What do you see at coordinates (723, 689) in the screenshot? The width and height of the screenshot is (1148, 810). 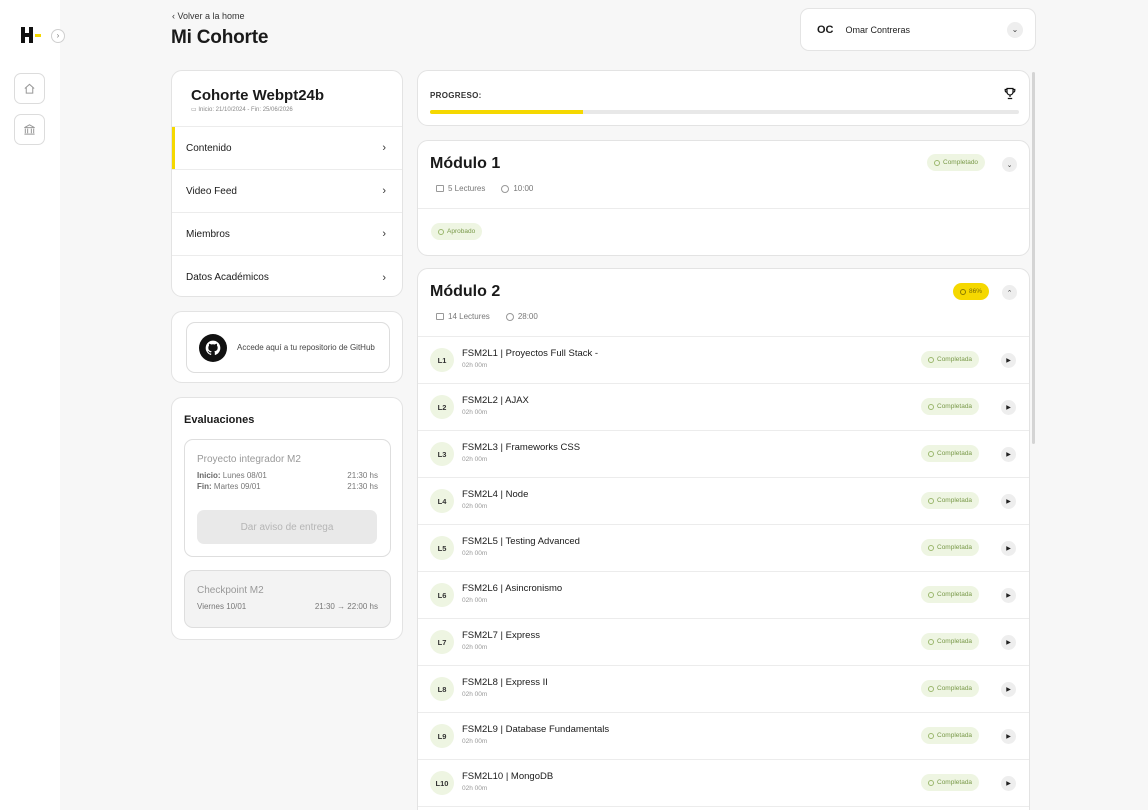 I see `lesson-row: L8 FSM2L8 | Express II 02h 00m Completada ▶` at bounding box center [723, 689].